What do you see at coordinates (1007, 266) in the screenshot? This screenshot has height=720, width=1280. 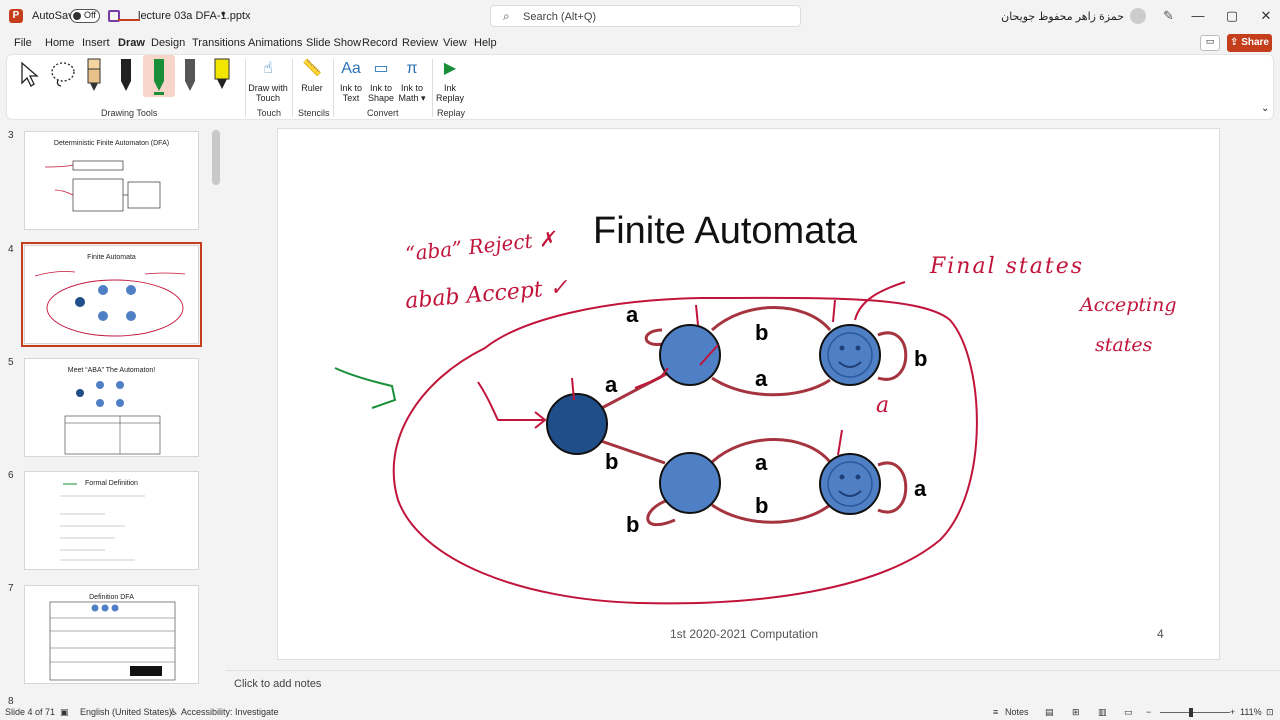 I see `ink-final-states-note: Final states` at bounding box center [1007, 266].